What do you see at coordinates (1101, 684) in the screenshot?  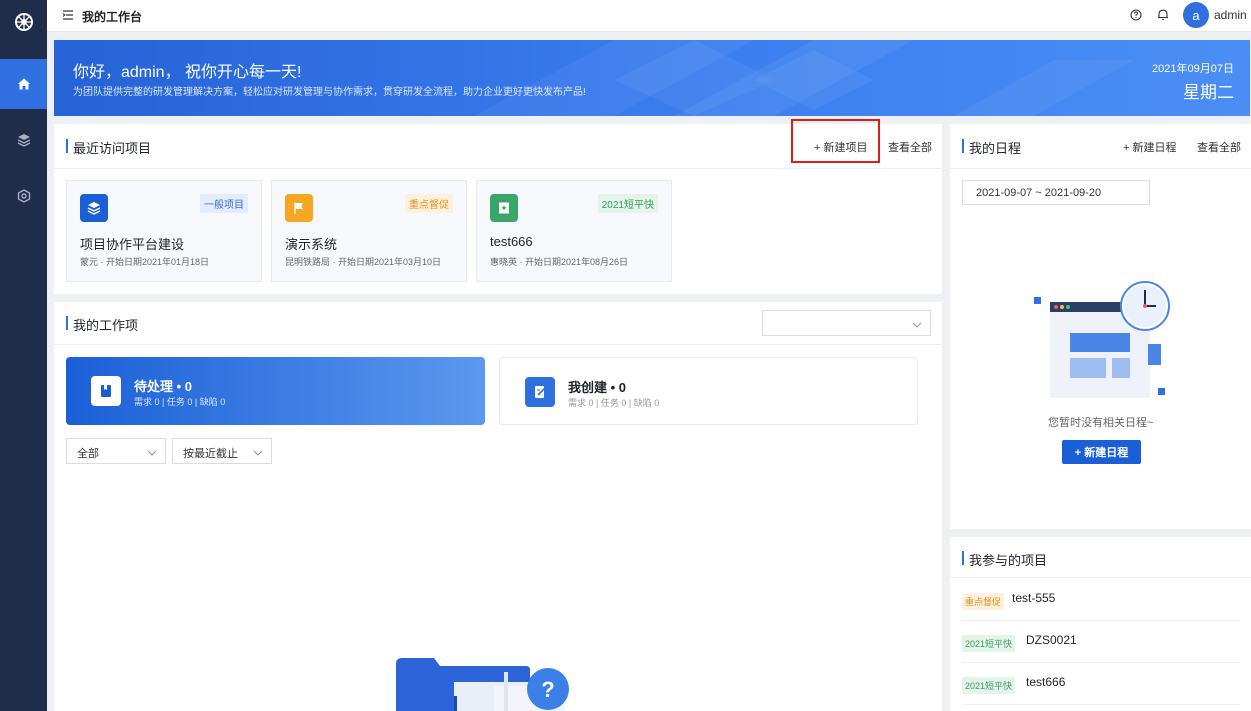 I see `list-item: 2021短平快 test666` at bounding box center [1101, 684].